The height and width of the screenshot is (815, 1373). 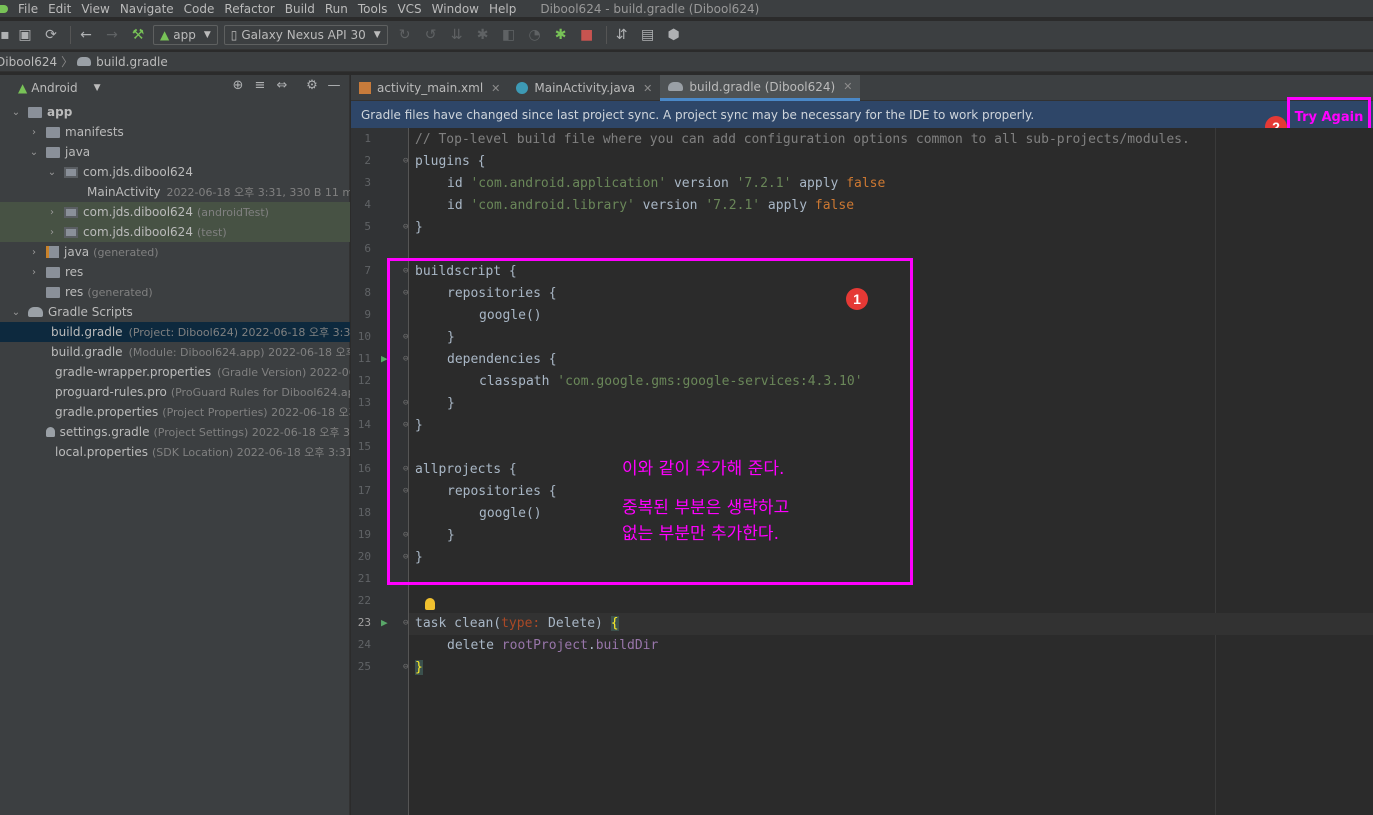 What do you see at coordinates (282, 85) in the screenshot?
I see `collapse-all-icon: ⇔` at bounding box center [282, 85].